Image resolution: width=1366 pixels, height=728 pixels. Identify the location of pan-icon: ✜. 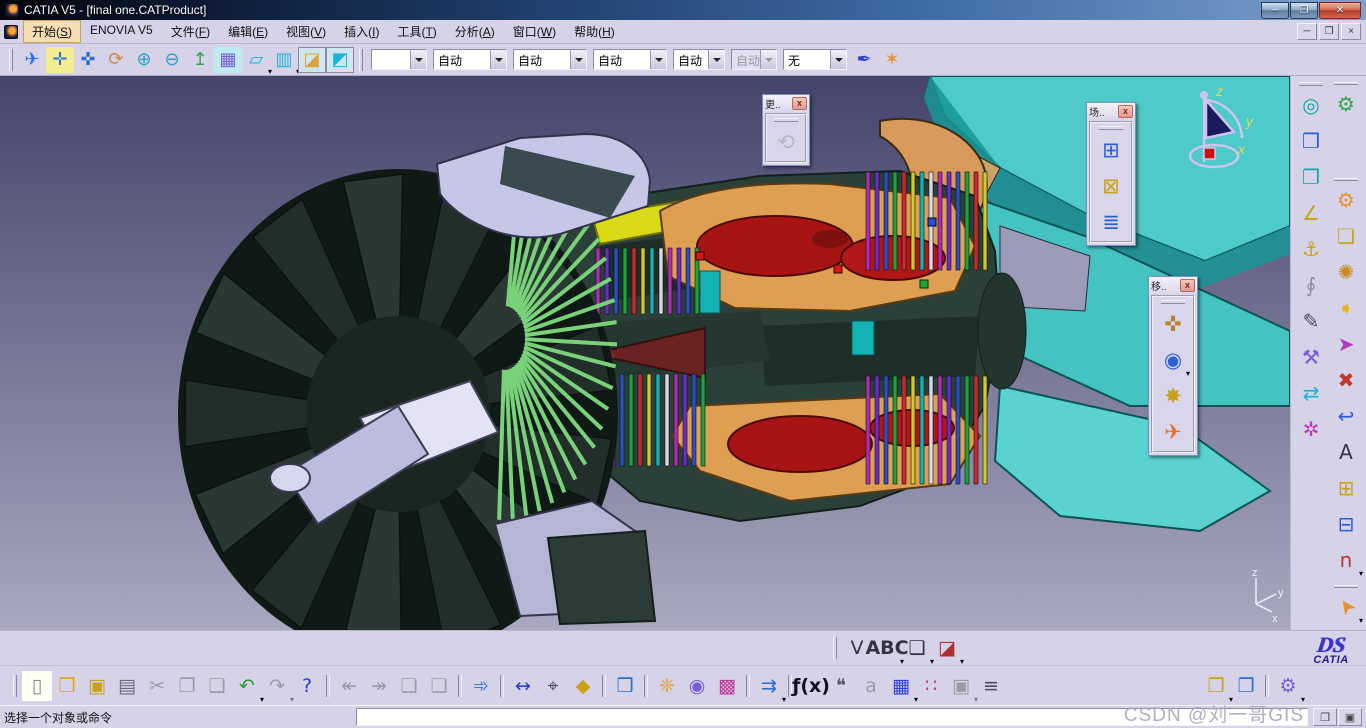
(88, 60).